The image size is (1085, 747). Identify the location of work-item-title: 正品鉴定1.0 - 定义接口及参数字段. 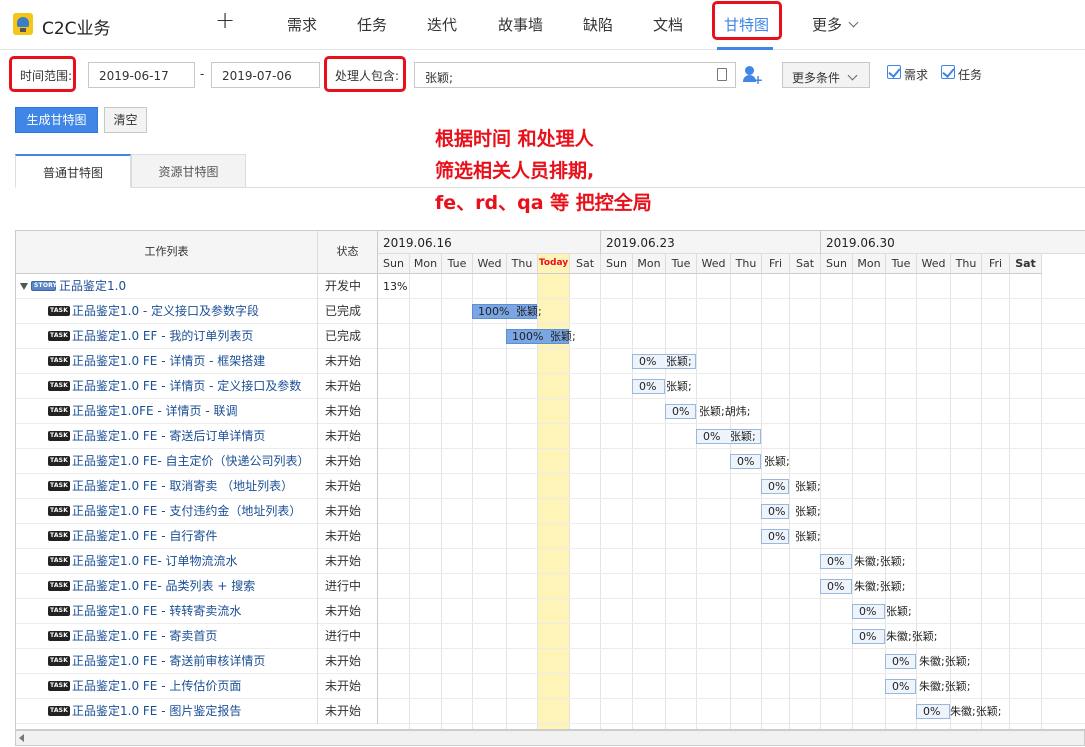
(165, 311).